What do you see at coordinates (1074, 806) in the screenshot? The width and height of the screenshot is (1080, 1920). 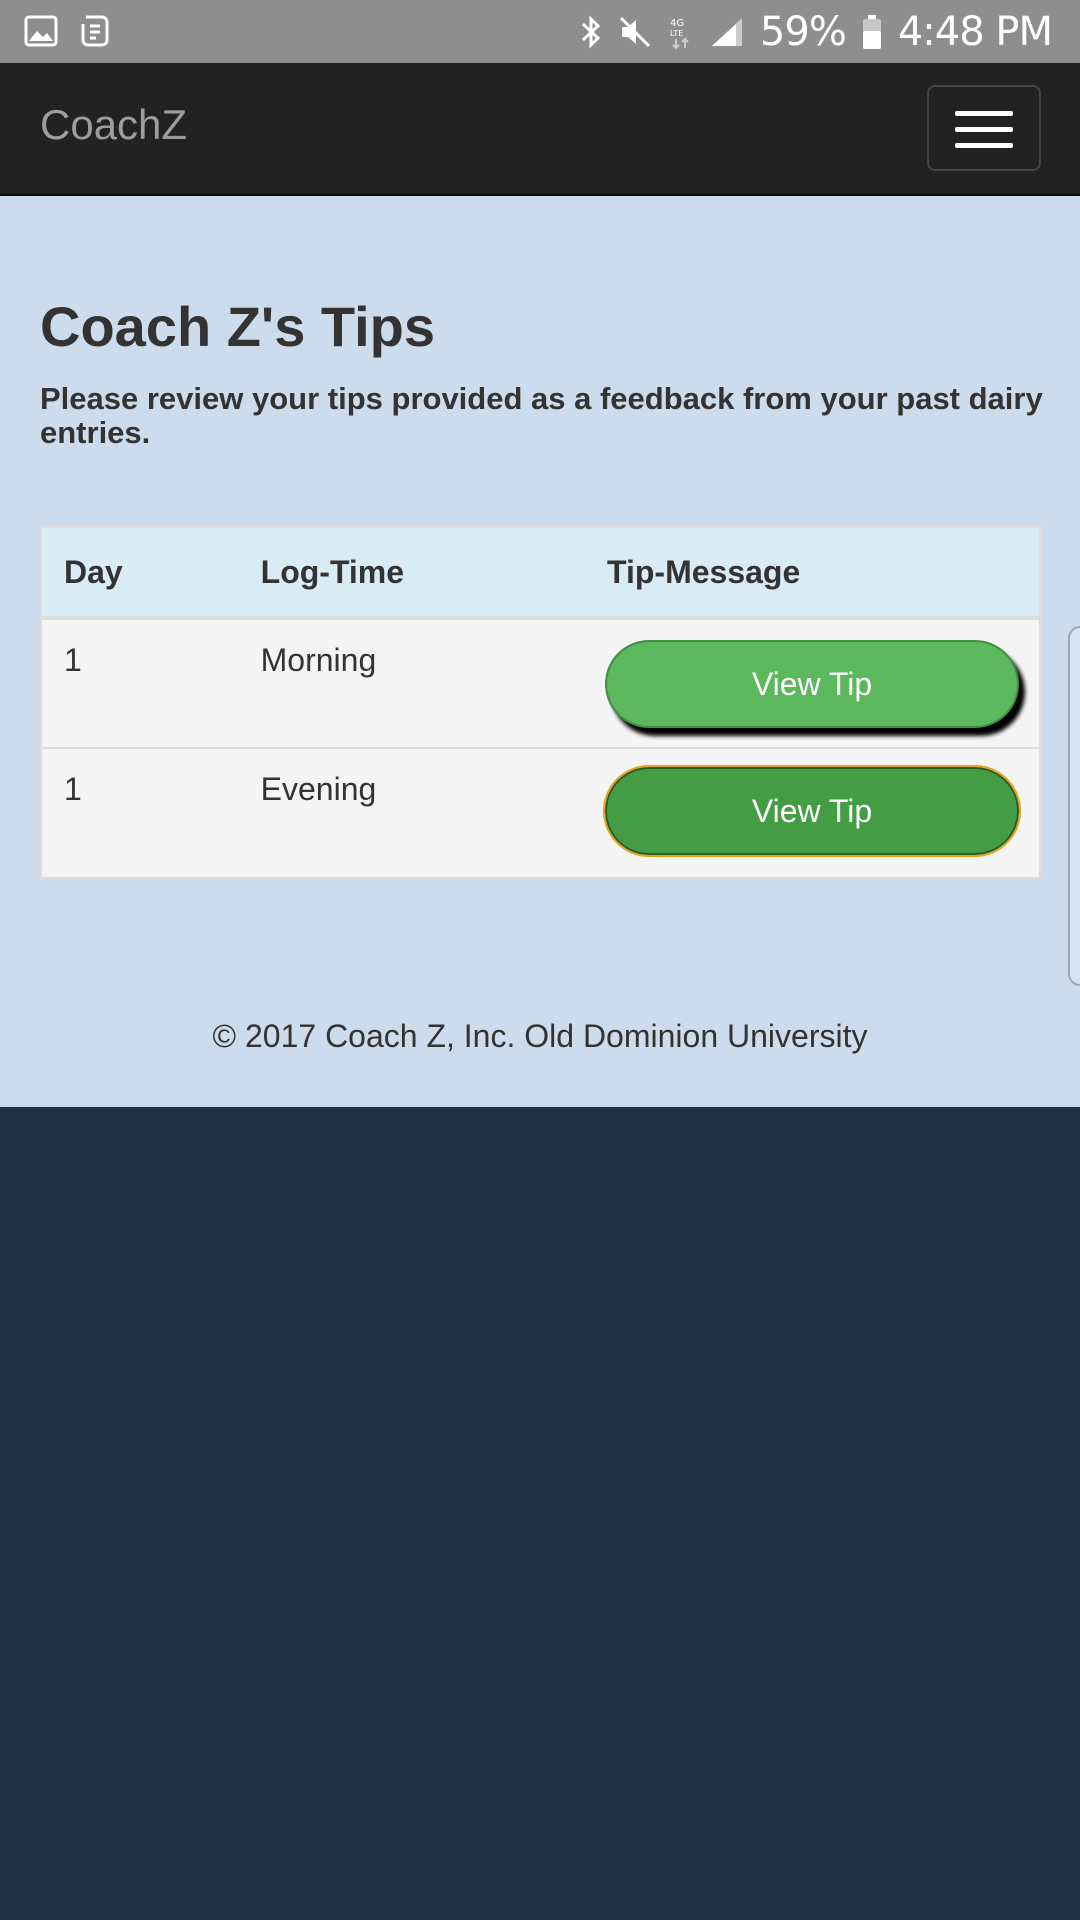 I see `edge-panel-handle` at bounding box center [1074, 806].